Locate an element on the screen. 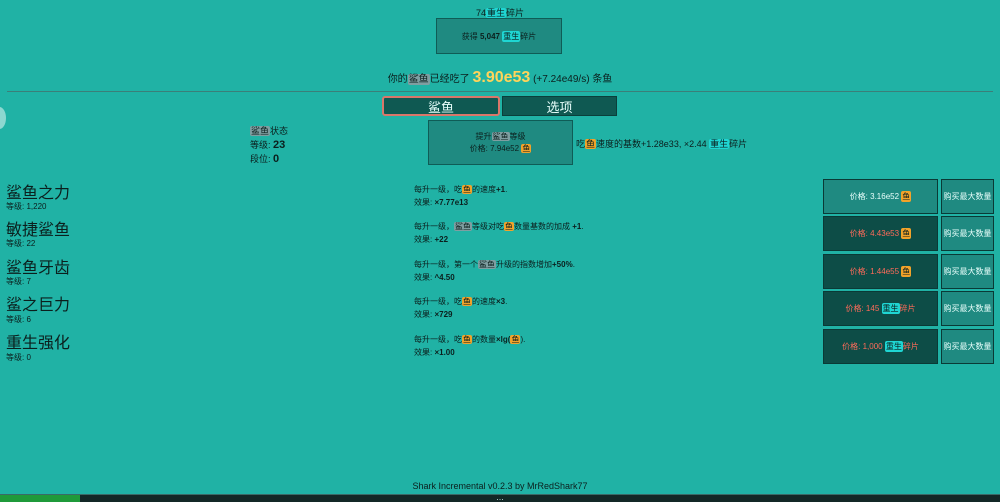  upgrade-description: 每升一级，吃鱼的速度+1. is located at coordinates (460, 189).